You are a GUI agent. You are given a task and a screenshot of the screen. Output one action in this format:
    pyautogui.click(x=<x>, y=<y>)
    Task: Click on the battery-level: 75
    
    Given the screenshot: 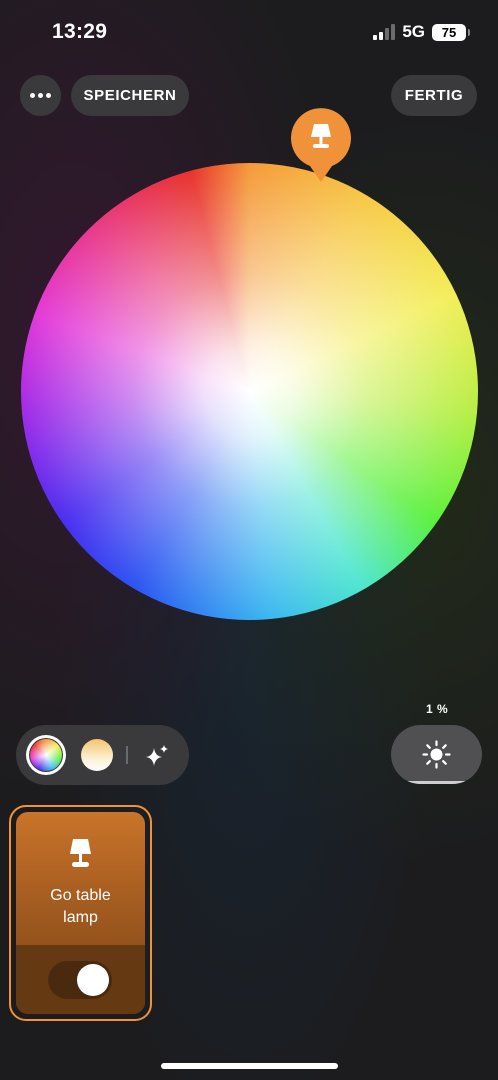 What is the action you would take?
    pyautogui.click(x=449, y=32)
    